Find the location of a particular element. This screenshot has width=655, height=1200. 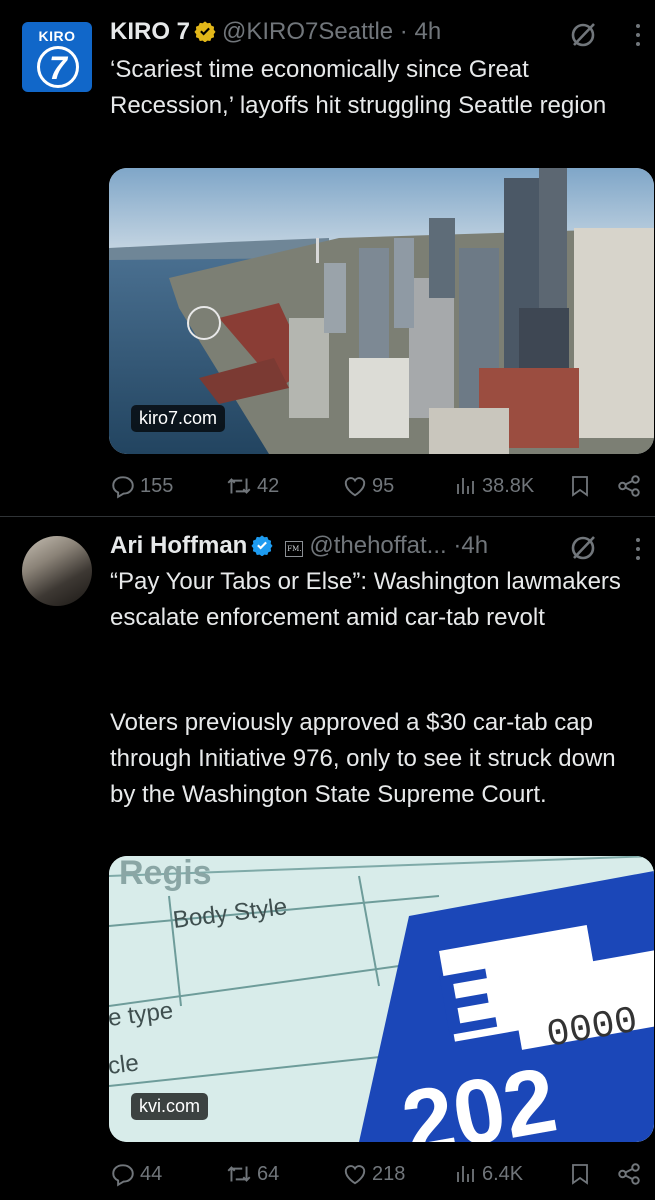

verified-blue-icon is located at coordinates (262, 545).